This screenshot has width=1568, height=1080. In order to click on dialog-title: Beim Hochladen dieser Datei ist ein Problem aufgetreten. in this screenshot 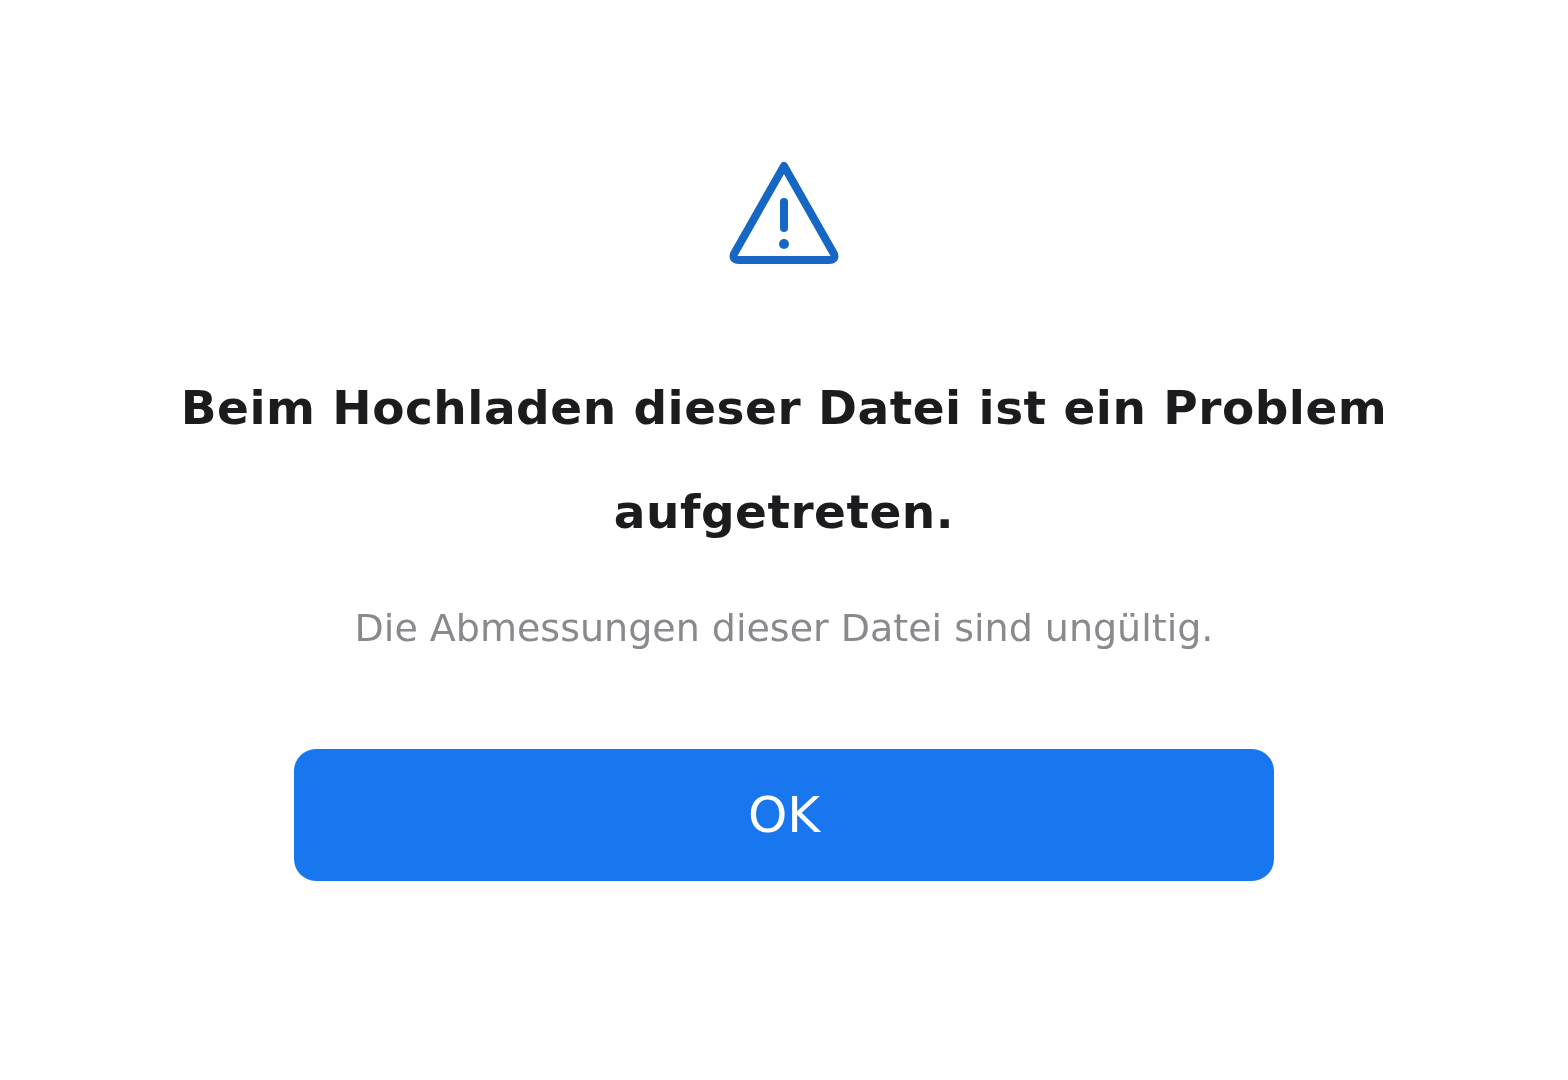, I will do `click(784, 460)`.